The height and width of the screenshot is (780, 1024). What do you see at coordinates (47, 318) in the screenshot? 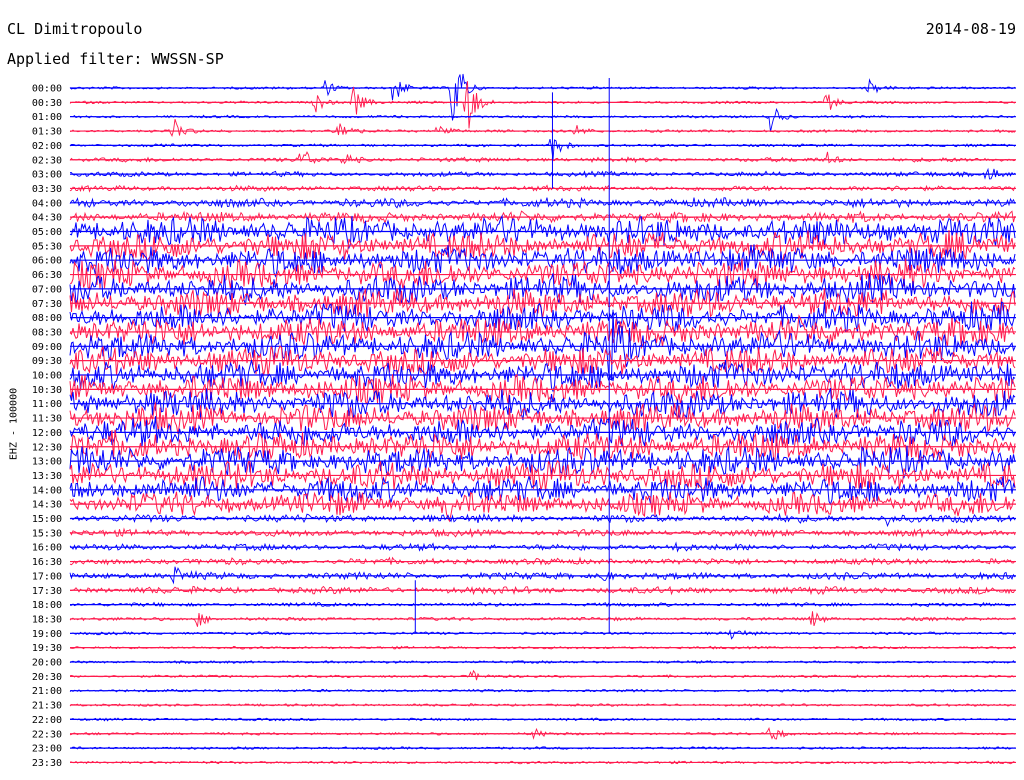
I see `row-time-label: 08:00` at bounding box center [47, 318].